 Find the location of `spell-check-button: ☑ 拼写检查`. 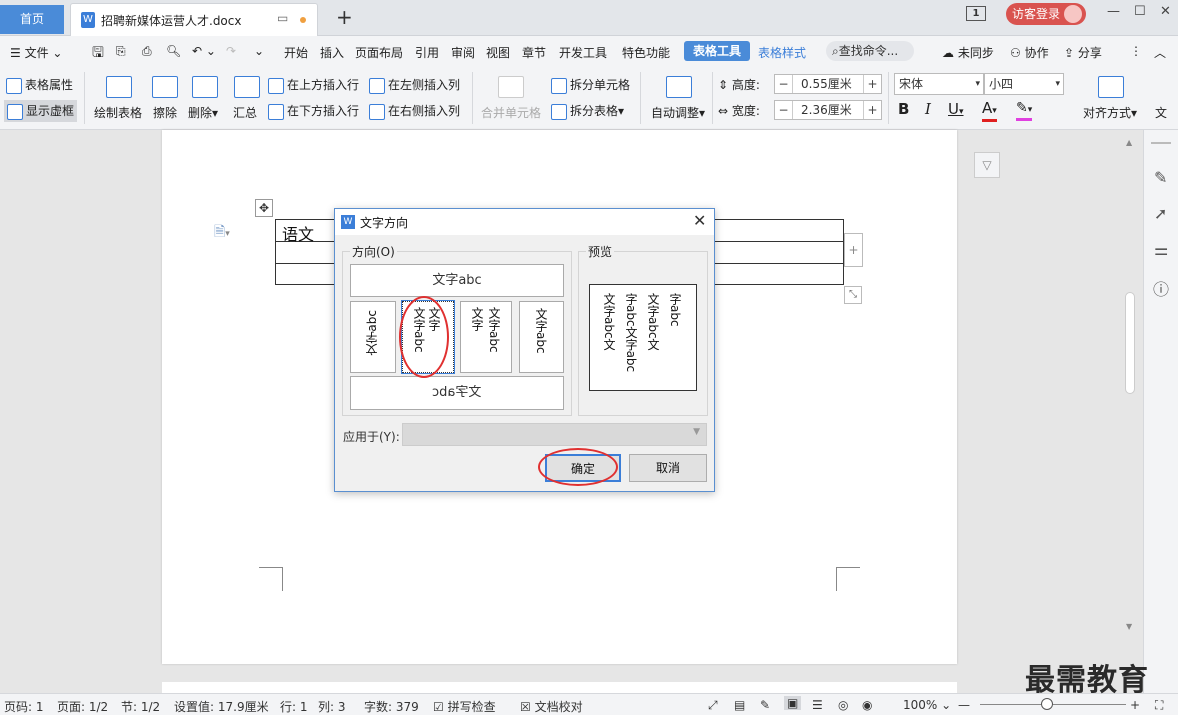

spell-check-button: ☑ 拼写检查 is located at coordinates (464, 706).